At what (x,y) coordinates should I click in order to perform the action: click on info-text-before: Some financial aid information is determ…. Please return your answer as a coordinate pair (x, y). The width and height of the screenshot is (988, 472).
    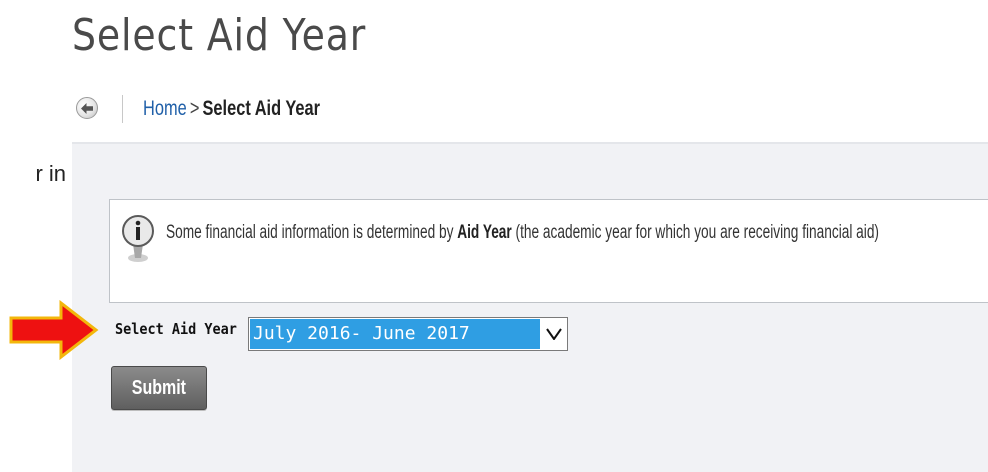
    Looking at the image, I should click on (312, 232).